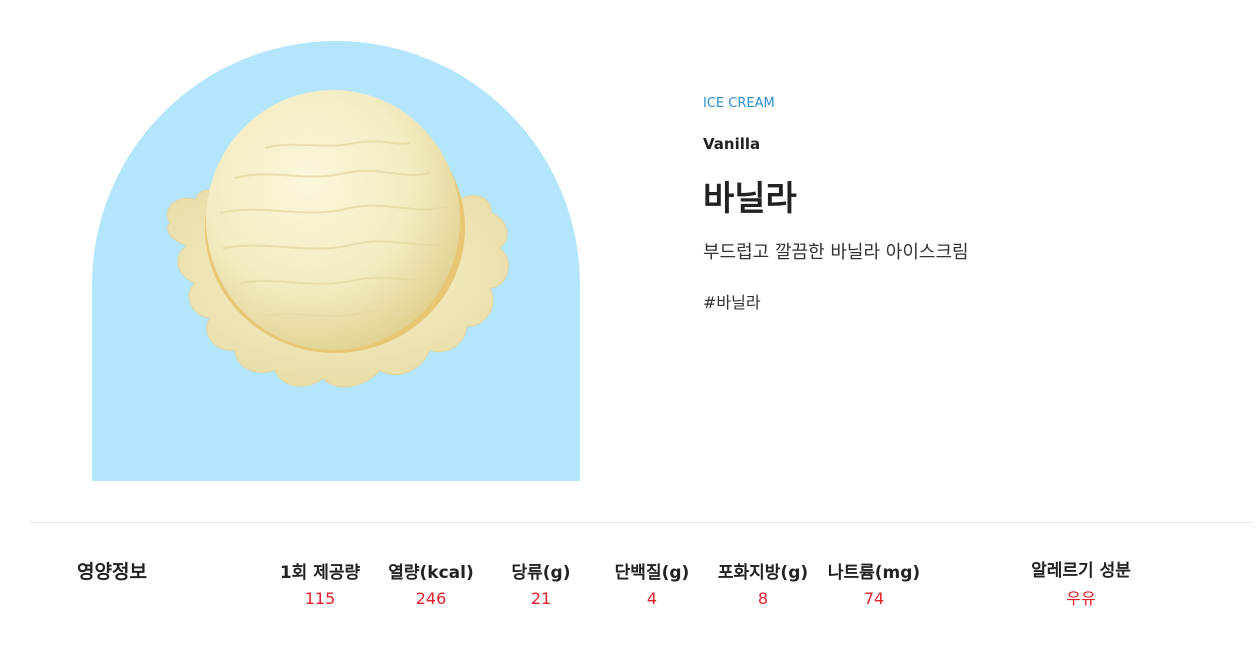  Describe the element at coordinates (641, 522) in the screenshot. I see `section-divider` at that location.